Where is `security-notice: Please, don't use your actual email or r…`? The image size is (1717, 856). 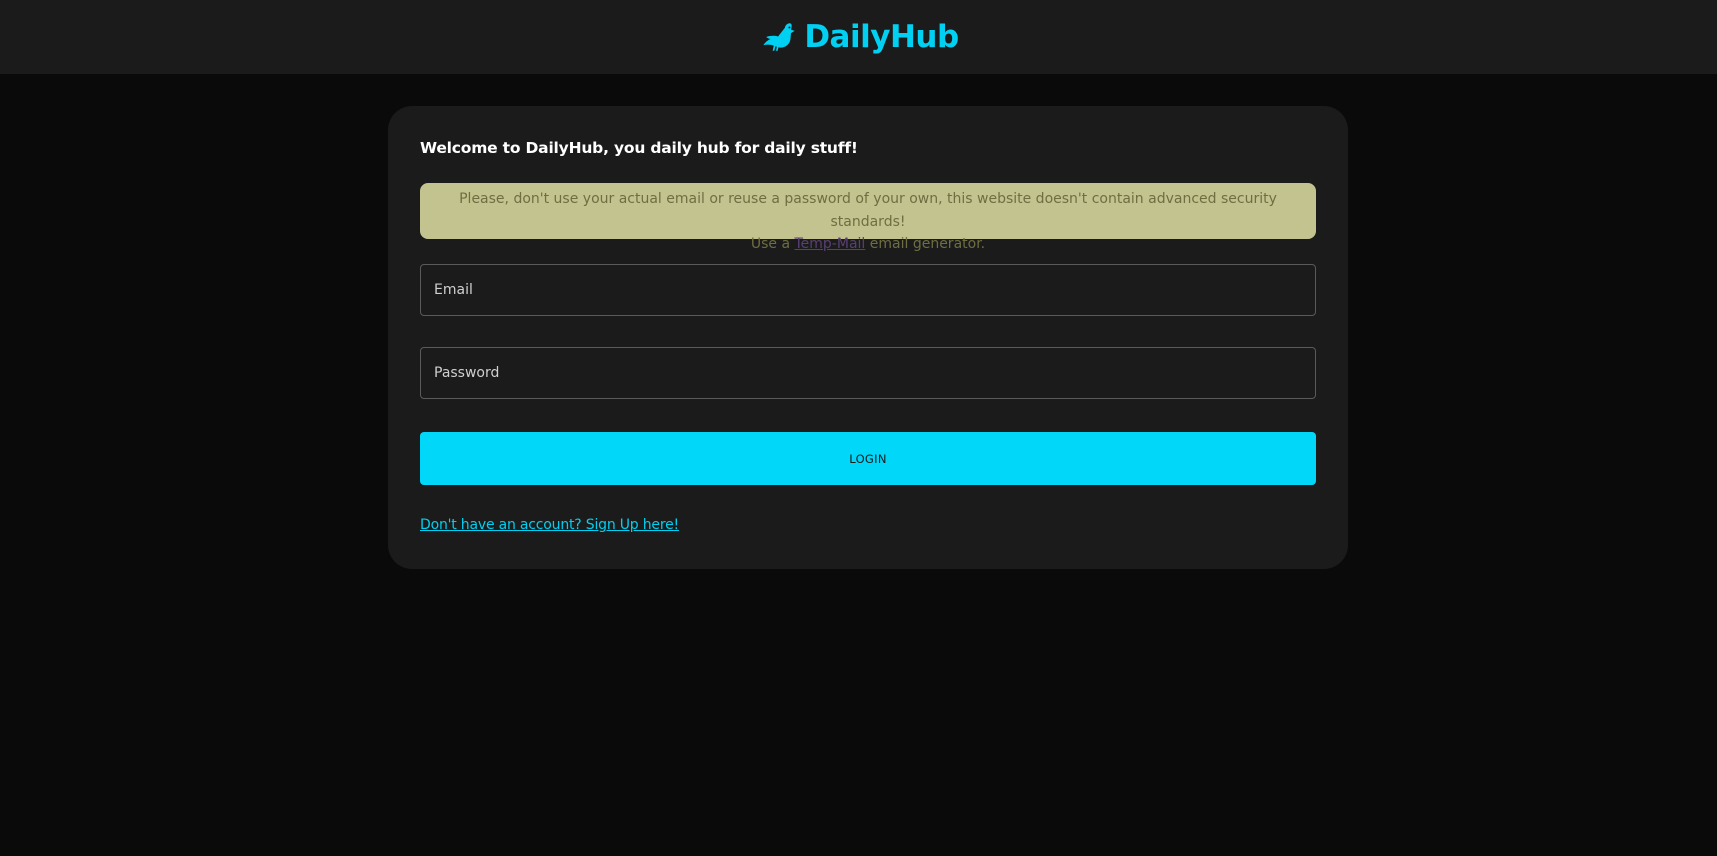 security-notice: Please, don't use your actual email or r… is located at coordinates (868, 217).